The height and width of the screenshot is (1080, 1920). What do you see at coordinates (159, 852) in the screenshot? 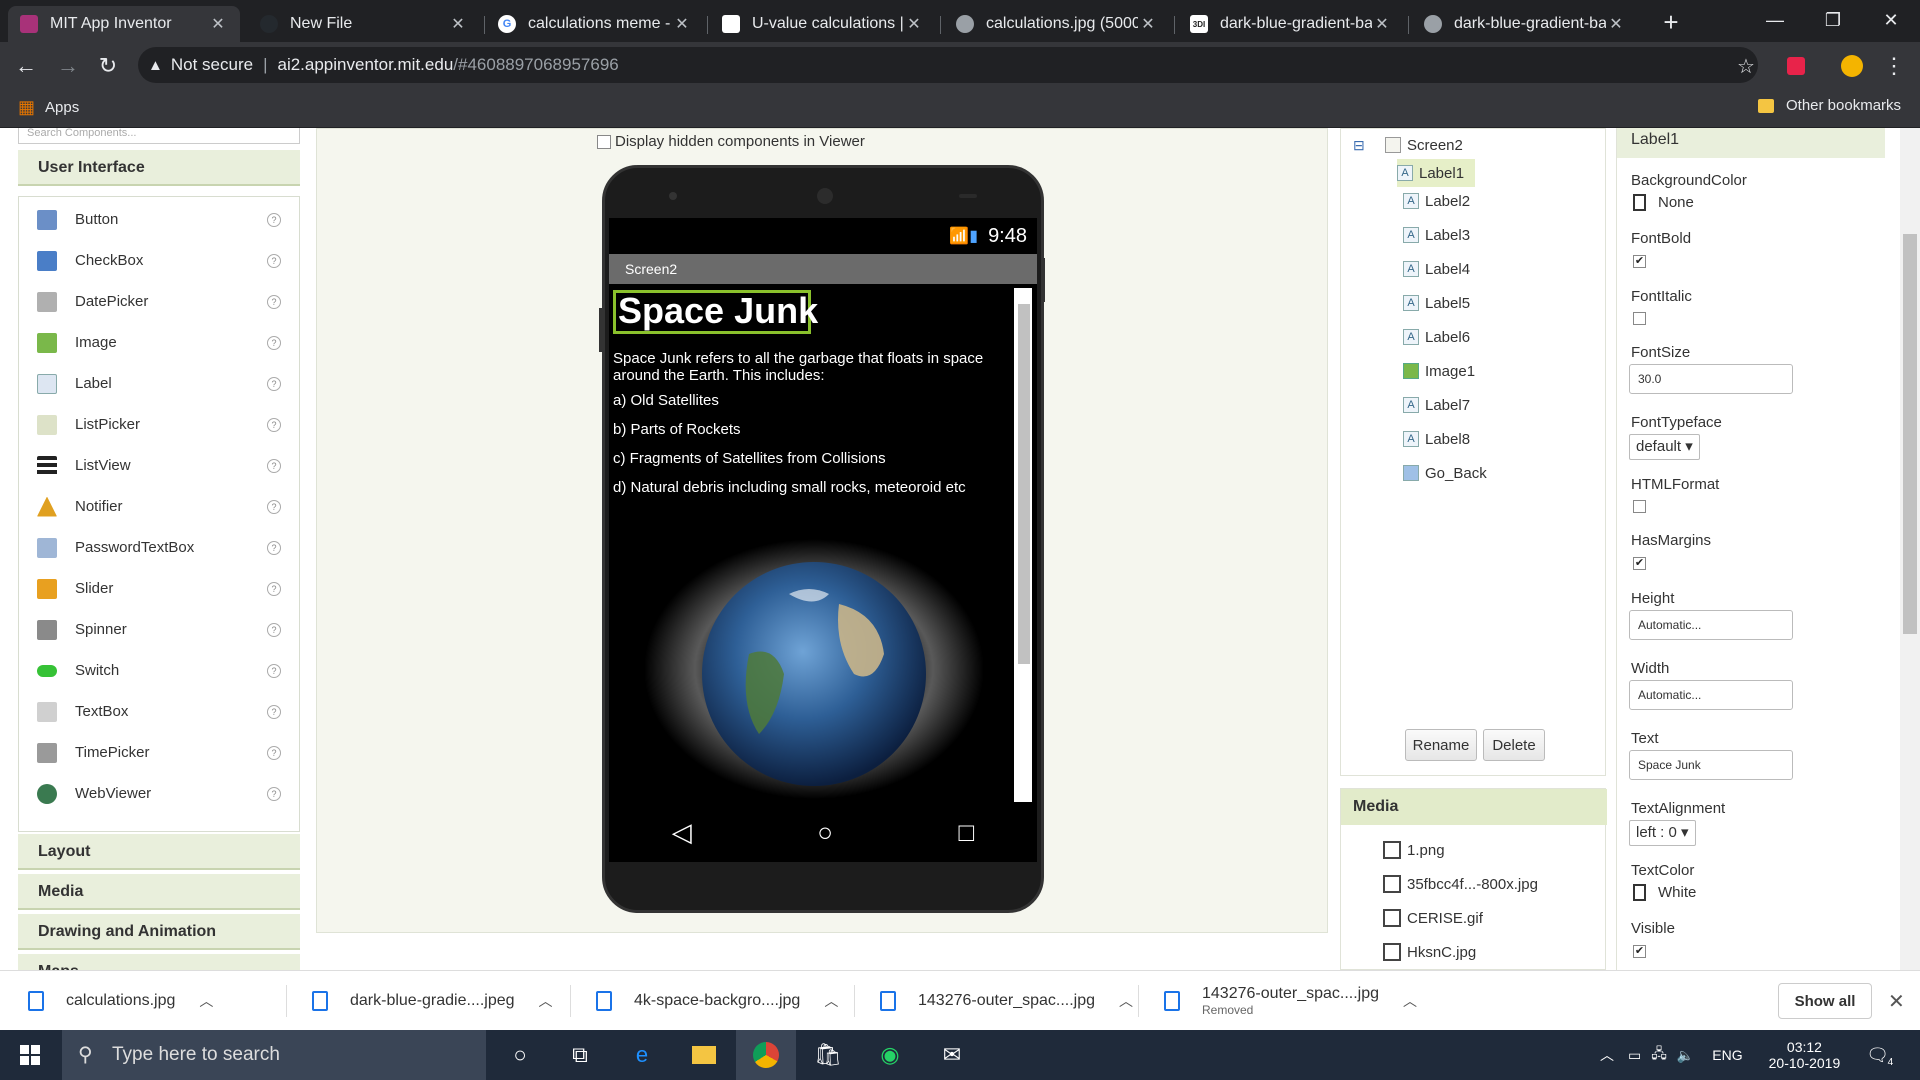
I see `category-layout: Layout` at bounding box center [159, 852].